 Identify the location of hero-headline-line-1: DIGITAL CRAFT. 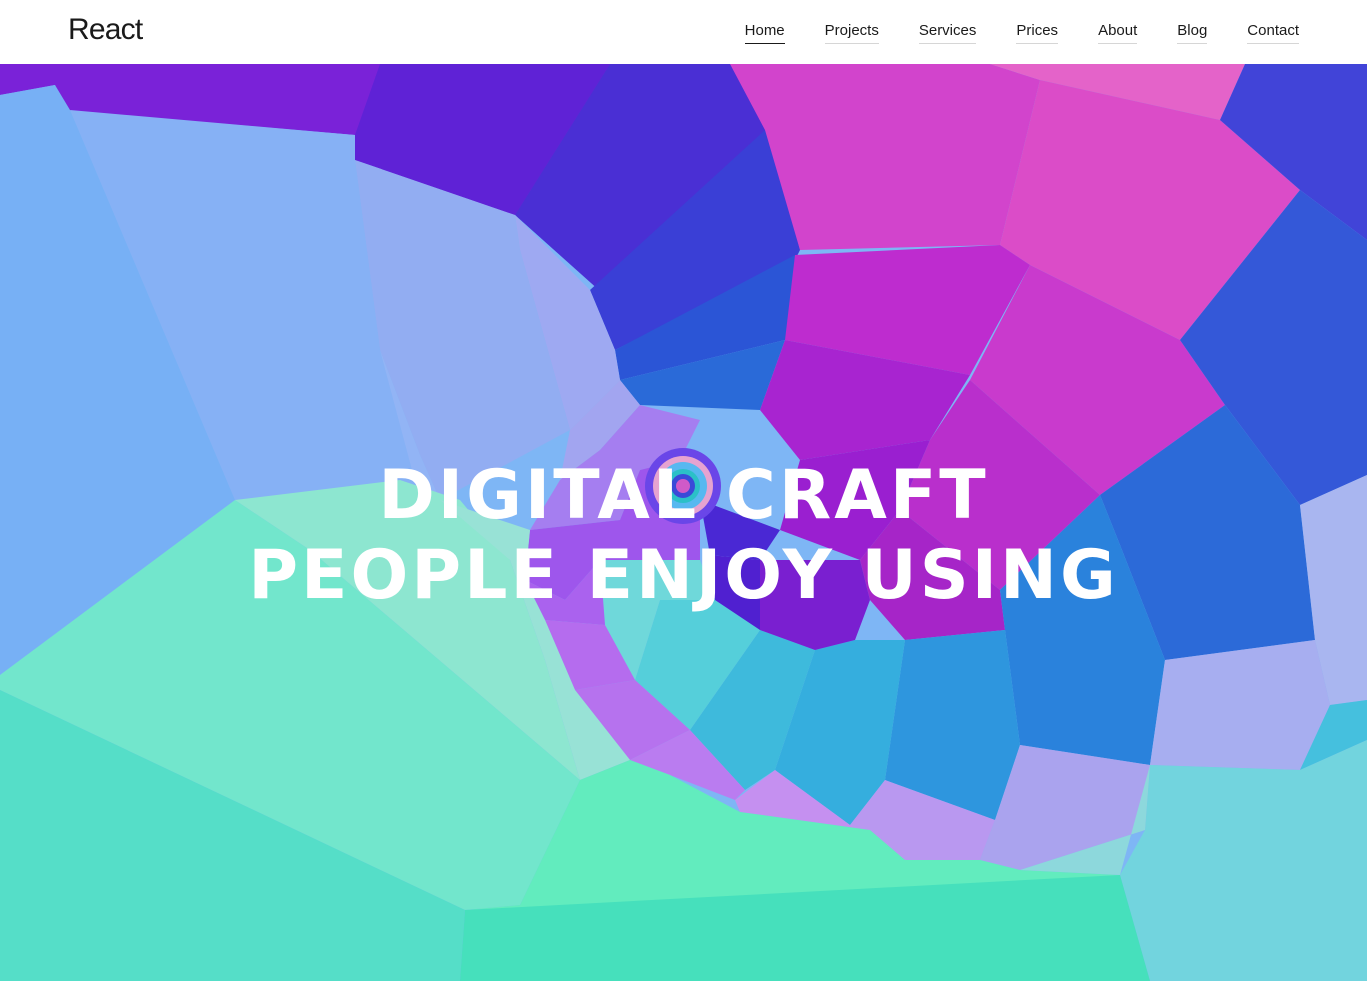
(683, 495).